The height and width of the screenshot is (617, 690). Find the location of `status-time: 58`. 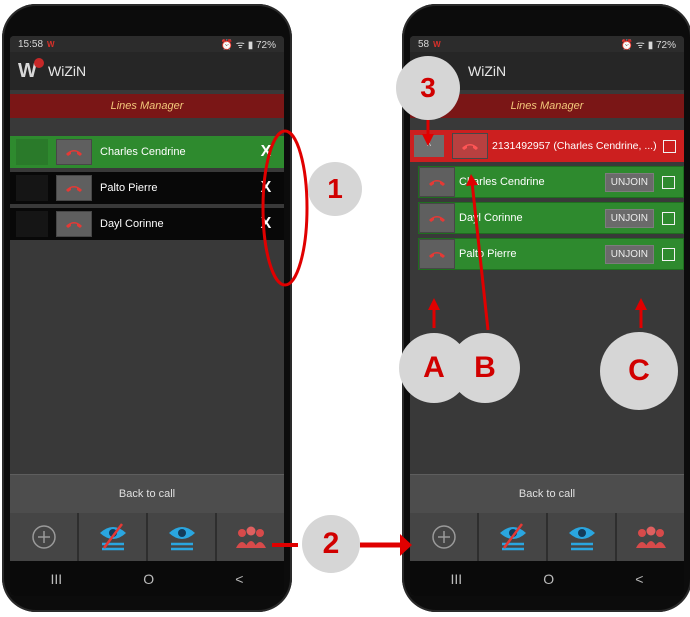

status-time: 58 is located at coordinates (424, 44).